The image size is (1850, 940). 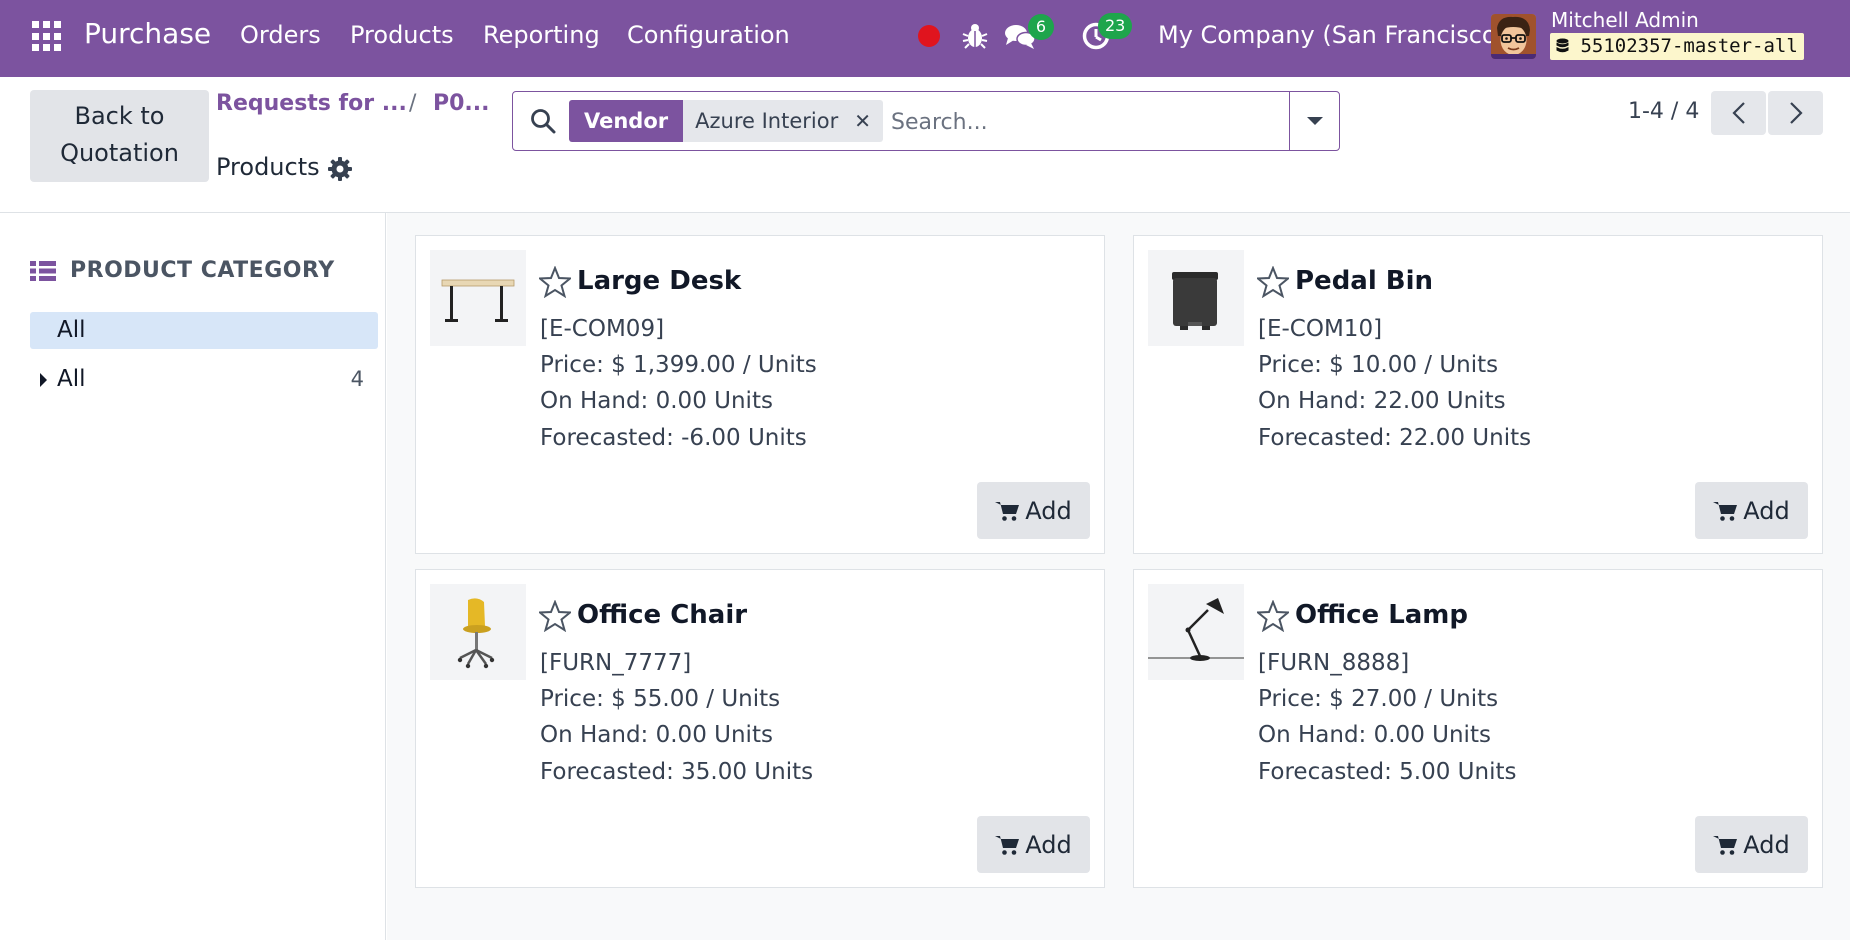 I want to click on messages-count-badge: 6, so click(x=1041, y=27).